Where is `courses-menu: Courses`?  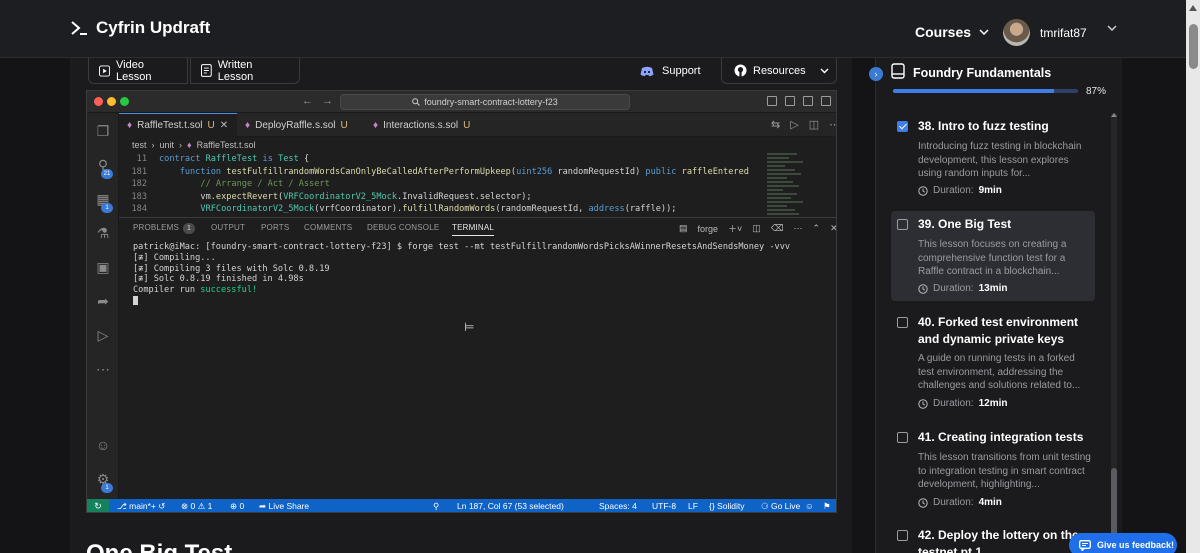
courses-menu: Courses is located at coordinates (952, 32).